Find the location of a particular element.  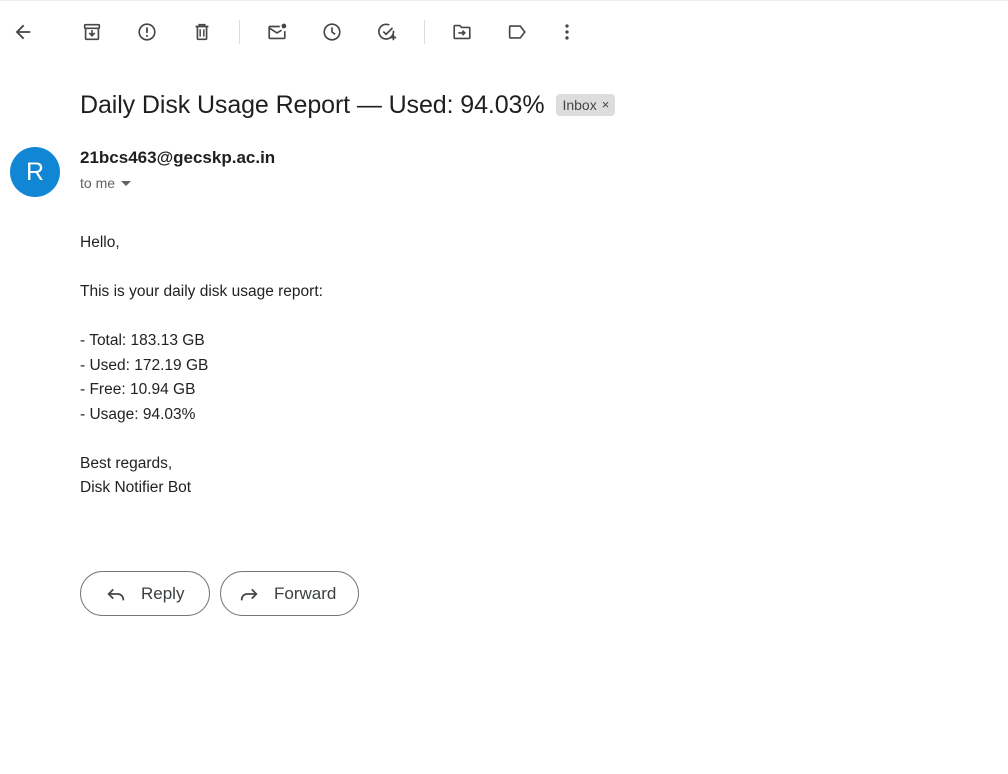

forward-label: Forward is located at coordinates (305, 593).